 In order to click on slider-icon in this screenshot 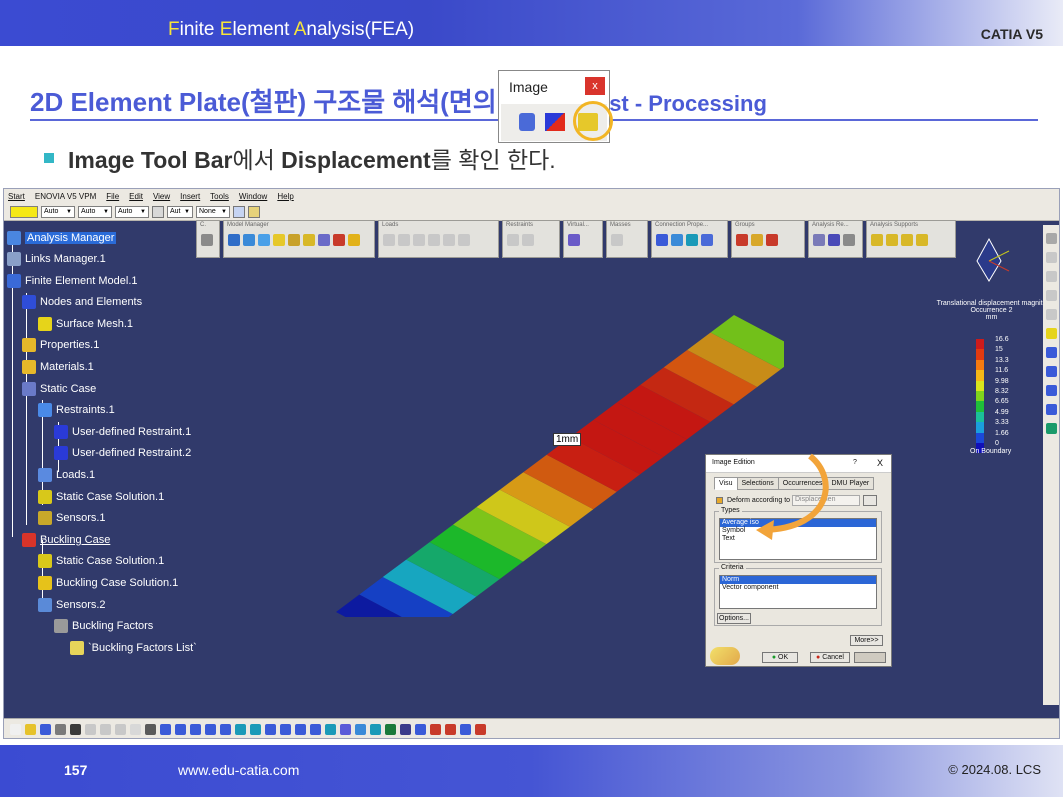, I will do `click(692, 240)`.